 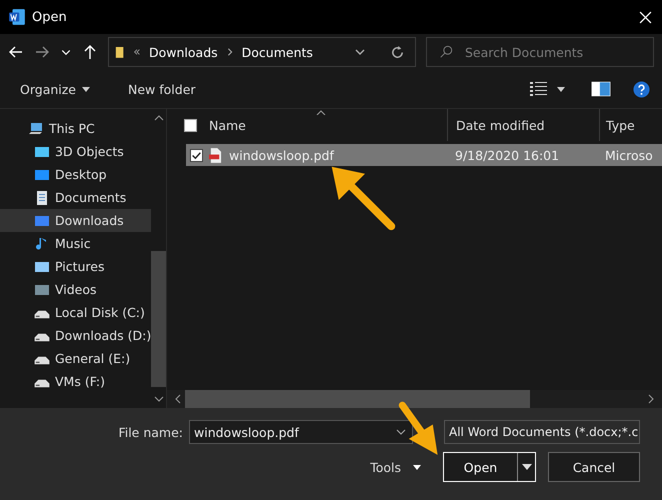 What do you see at coordinates (481, 467) in the screenshot?
I see `open-button: Open` at bounding box center [481, 467].